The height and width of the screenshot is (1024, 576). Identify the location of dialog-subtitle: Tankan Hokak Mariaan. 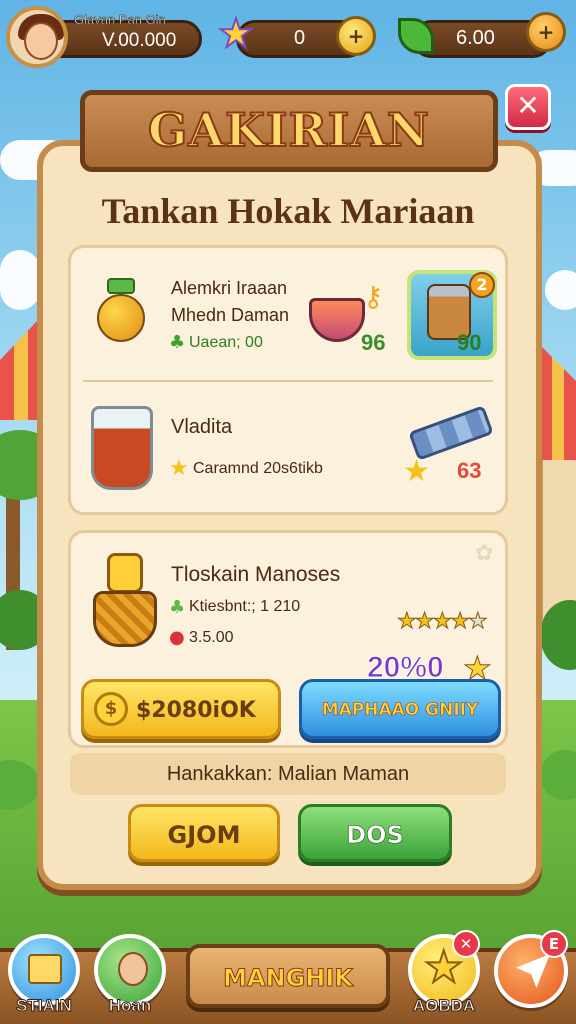
(288, 211).